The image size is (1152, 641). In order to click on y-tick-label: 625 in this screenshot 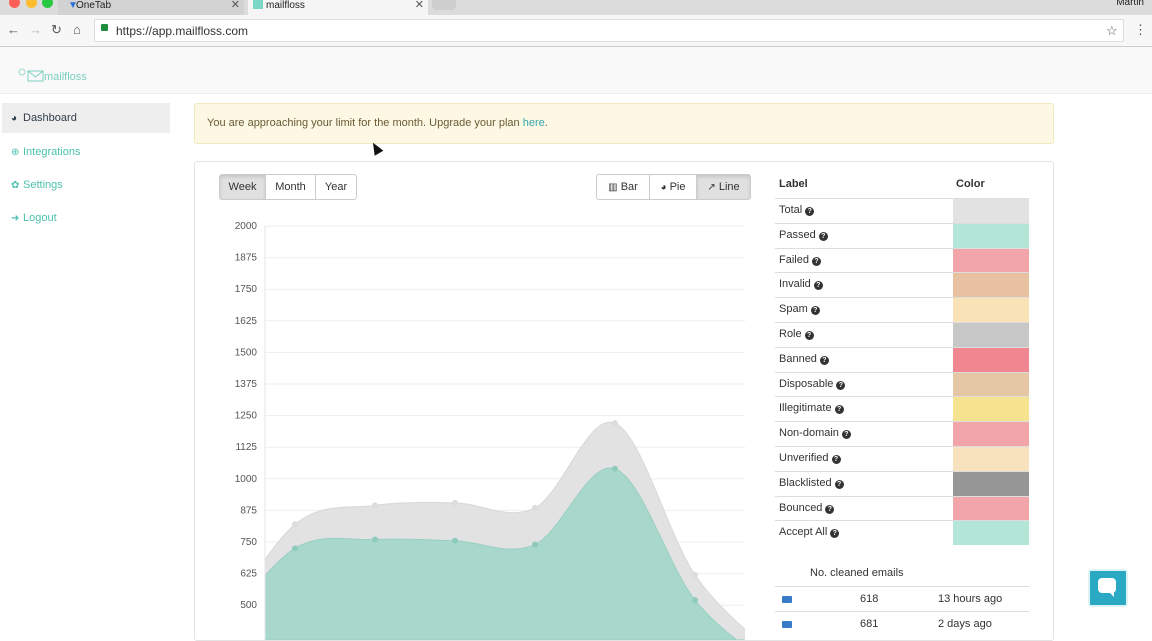, I will do `click(248, 574)`.